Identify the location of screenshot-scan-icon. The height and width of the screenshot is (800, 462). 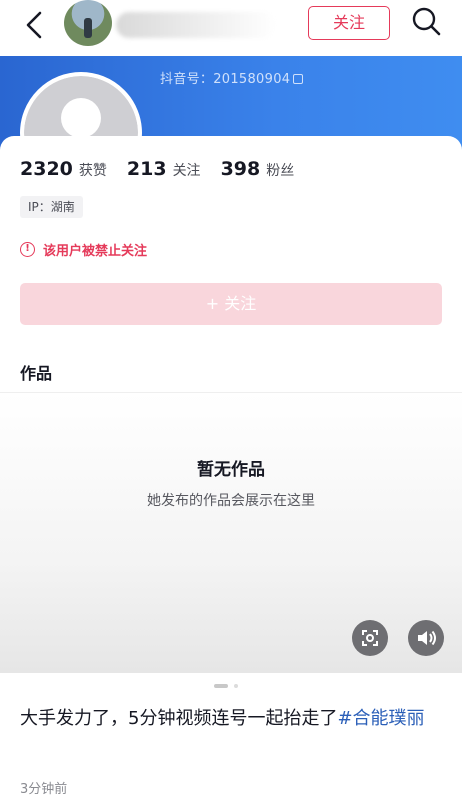
(370, 638).